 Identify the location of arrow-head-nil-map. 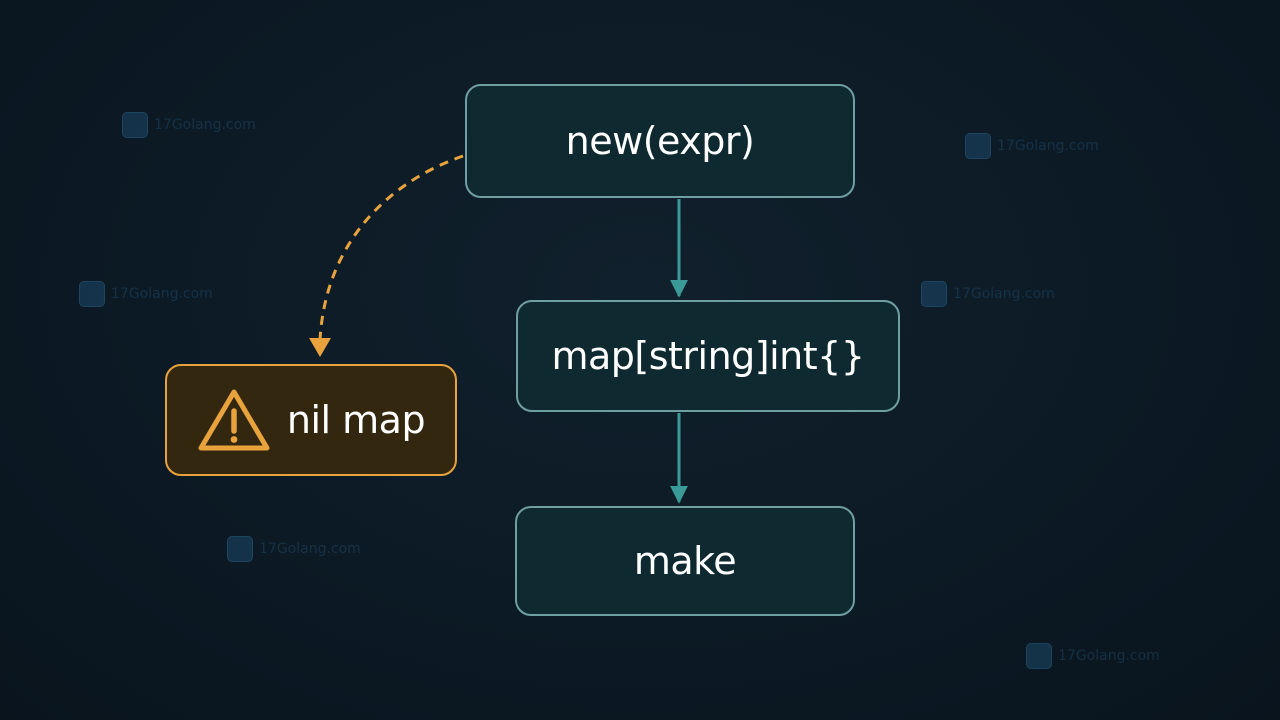
(320, 347).